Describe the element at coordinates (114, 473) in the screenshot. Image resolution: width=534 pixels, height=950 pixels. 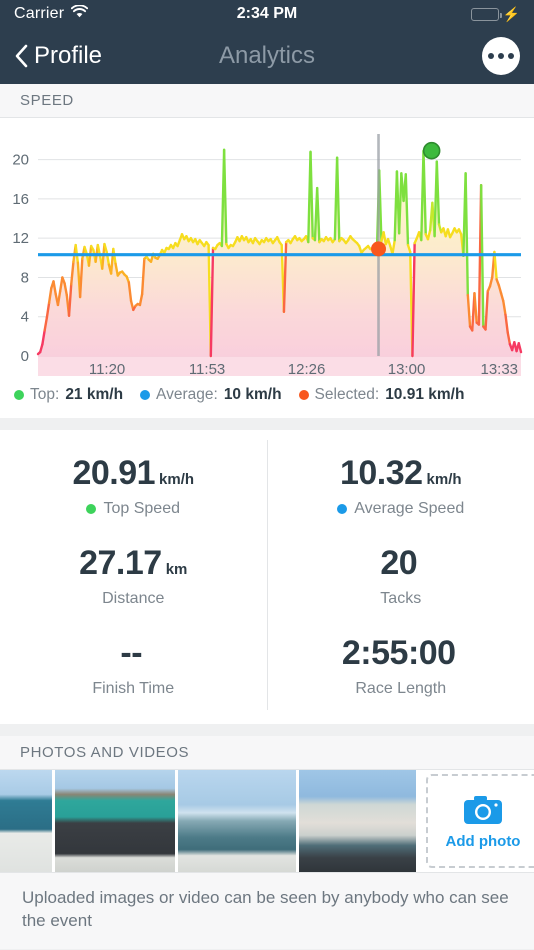
I see `stat-number: 20.91` at that location.